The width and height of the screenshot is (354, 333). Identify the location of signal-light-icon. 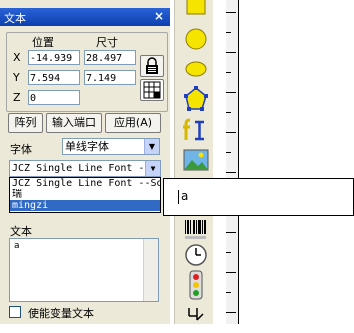
(196, 285).